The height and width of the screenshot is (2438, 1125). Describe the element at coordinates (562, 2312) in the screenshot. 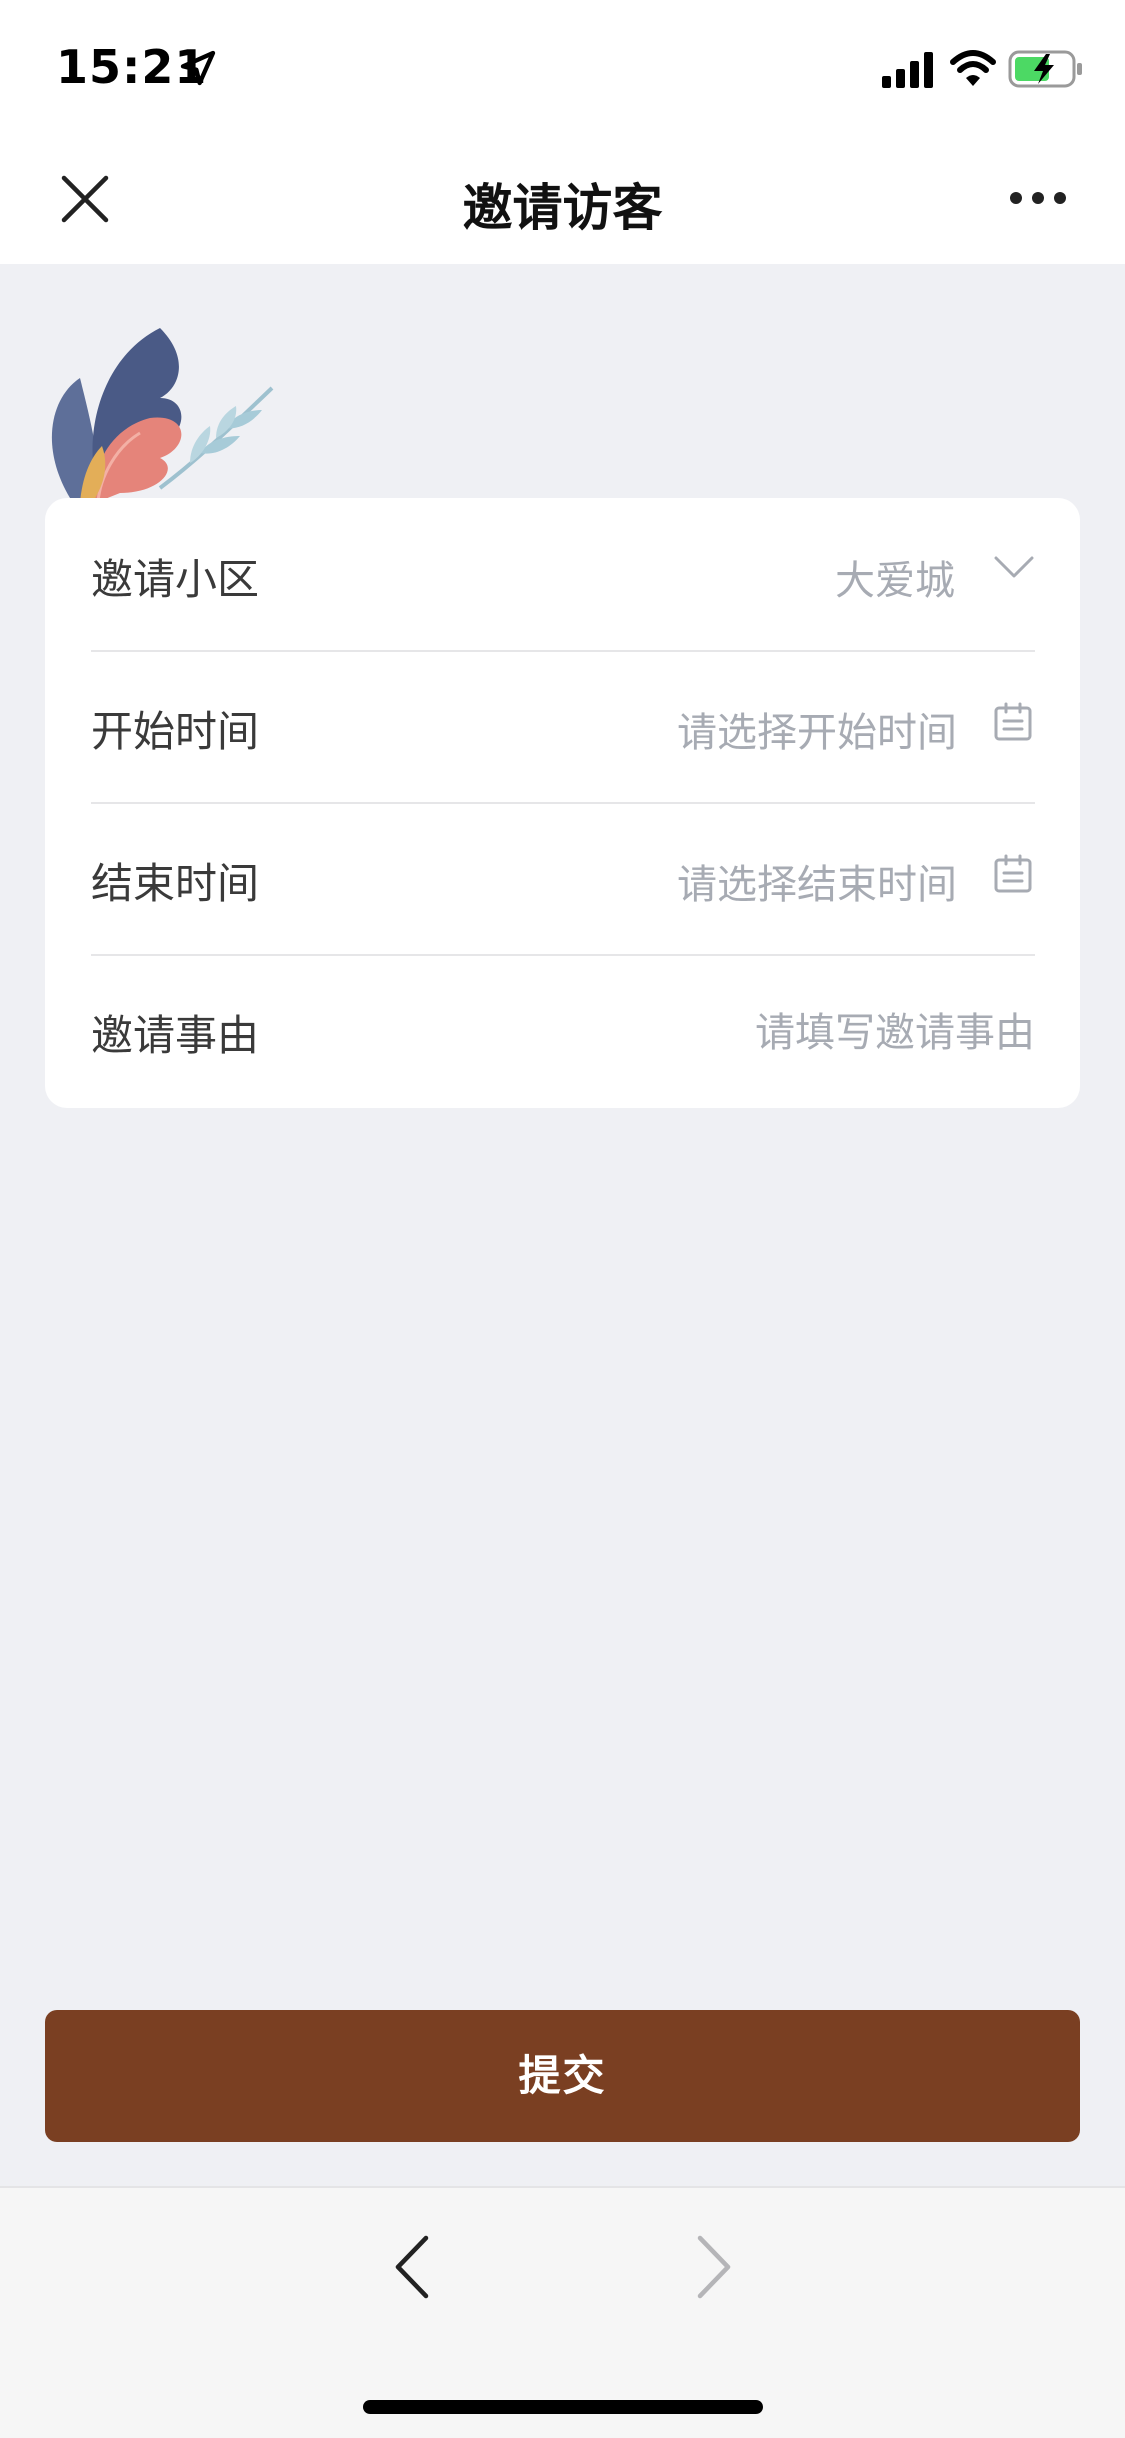

I see `bottom-toolbar` at that location.